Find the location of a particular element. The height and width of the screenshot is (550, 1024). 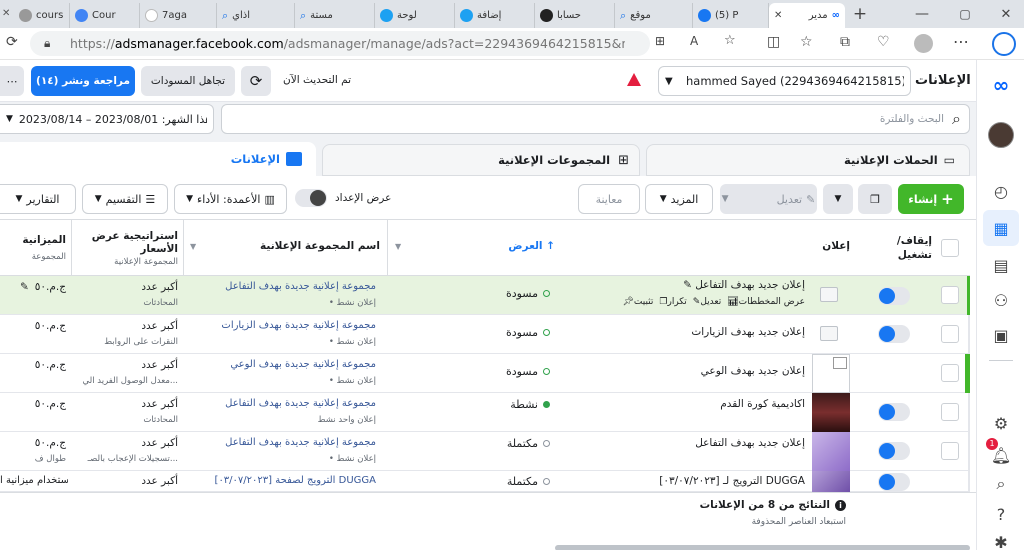

search-input: البحث والفلترة ⌕ is located at coordinates (595, 119).